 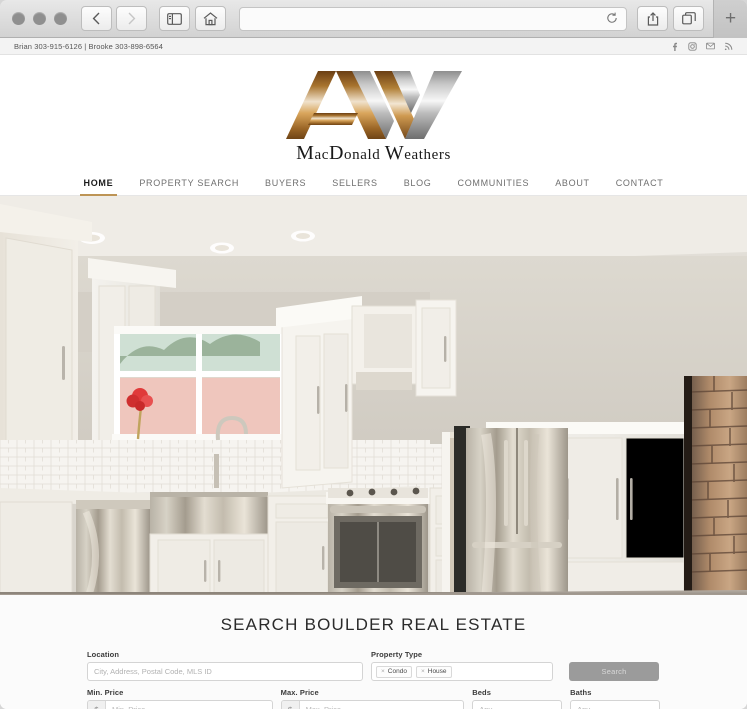 I want to click on back-button, so click(x=96, y=18).